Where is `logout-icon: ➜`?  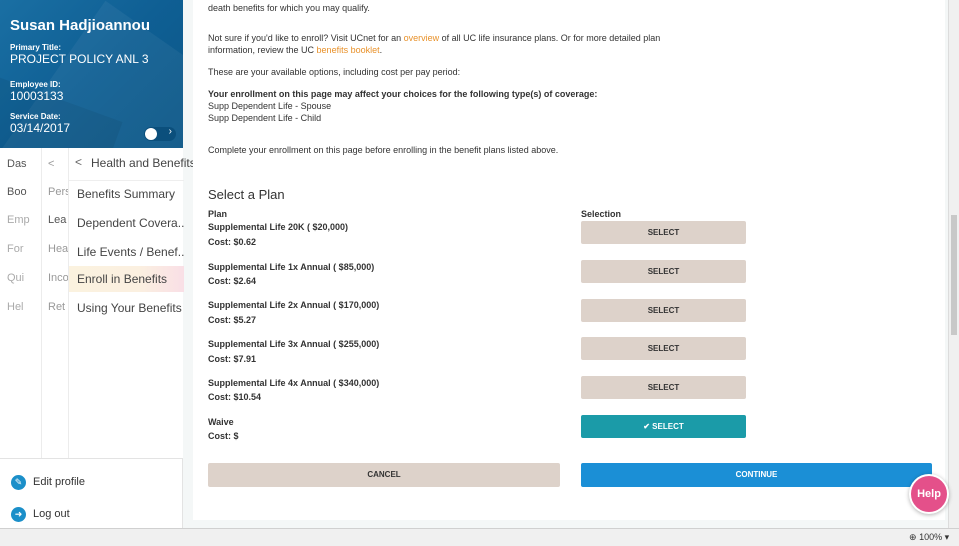
logout-icon: ➜ is located at coordinates (18, 514).